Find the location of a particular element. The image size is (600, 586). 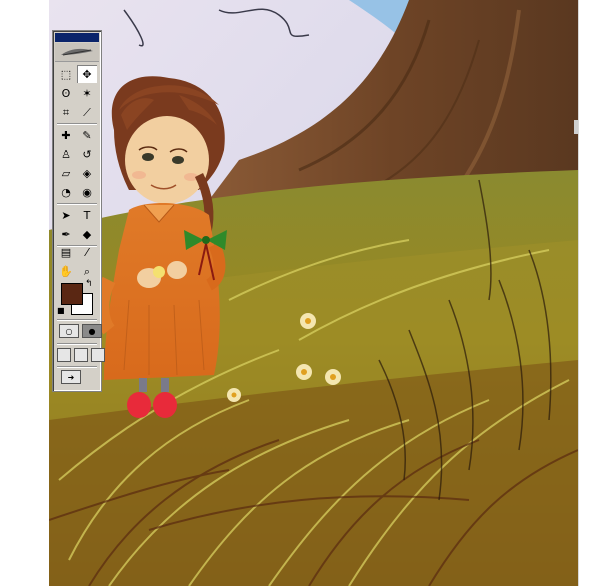

standard-mode-icon: ○ is located at coordinates (69, 331).